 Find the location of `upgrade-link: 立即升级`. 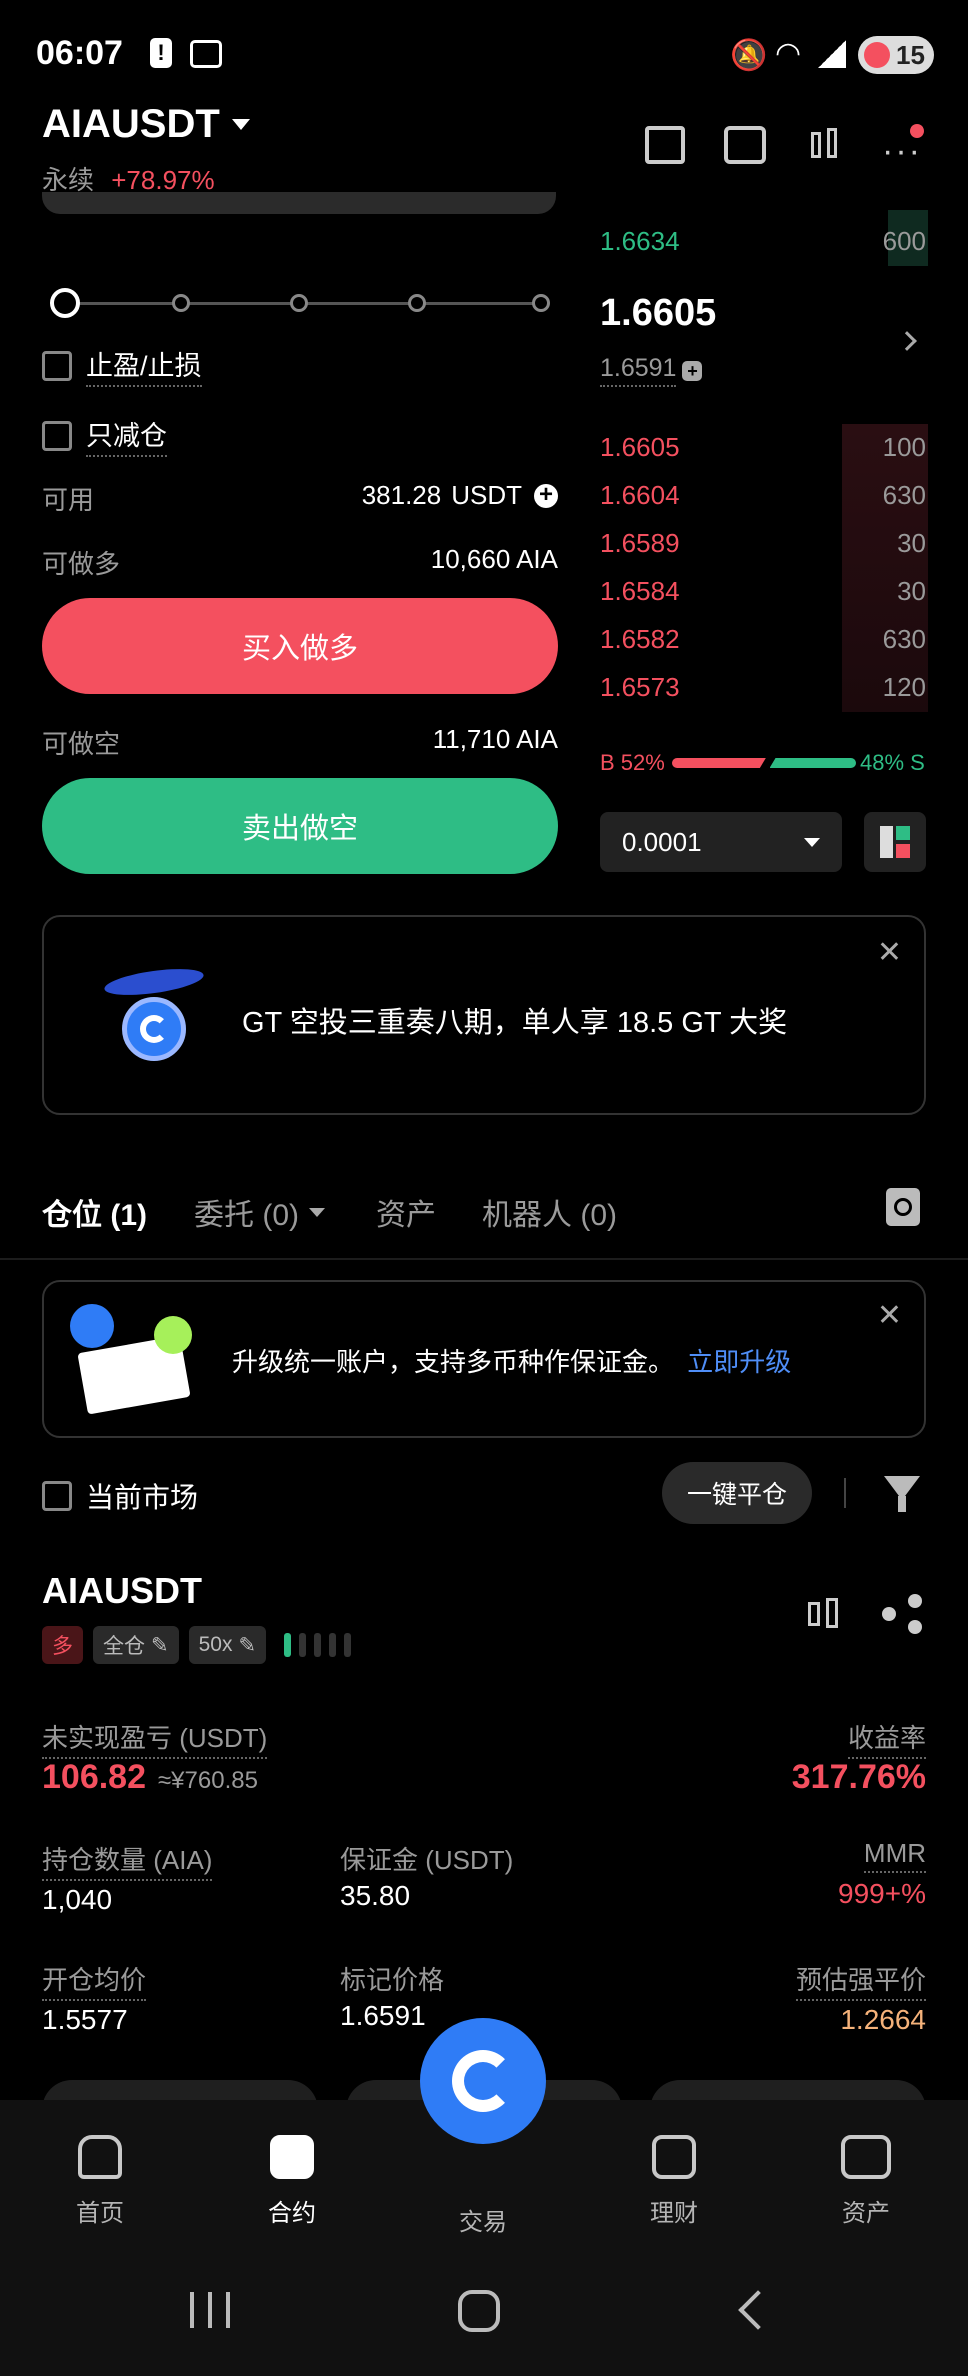

upgrade-link: 立即升级 is located at coordinates (739, 1362).